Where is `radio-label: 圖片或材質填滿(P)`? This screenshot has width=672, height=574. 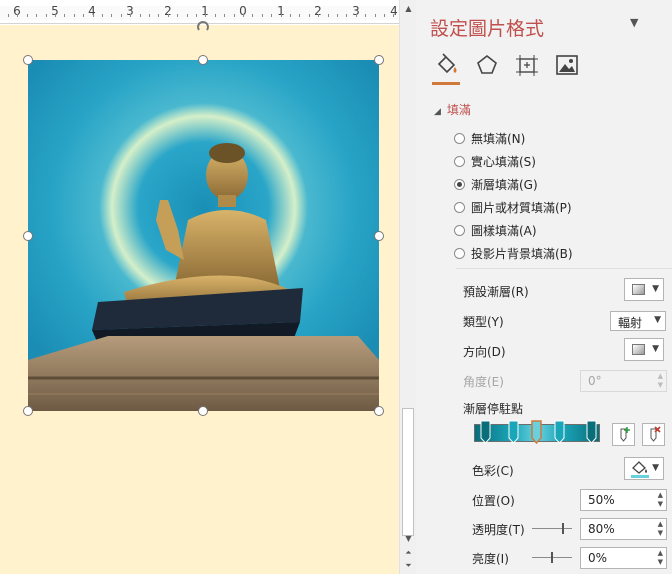 radio-label: 圖片或材質填滿(P) is located at coordinates (521, 207).